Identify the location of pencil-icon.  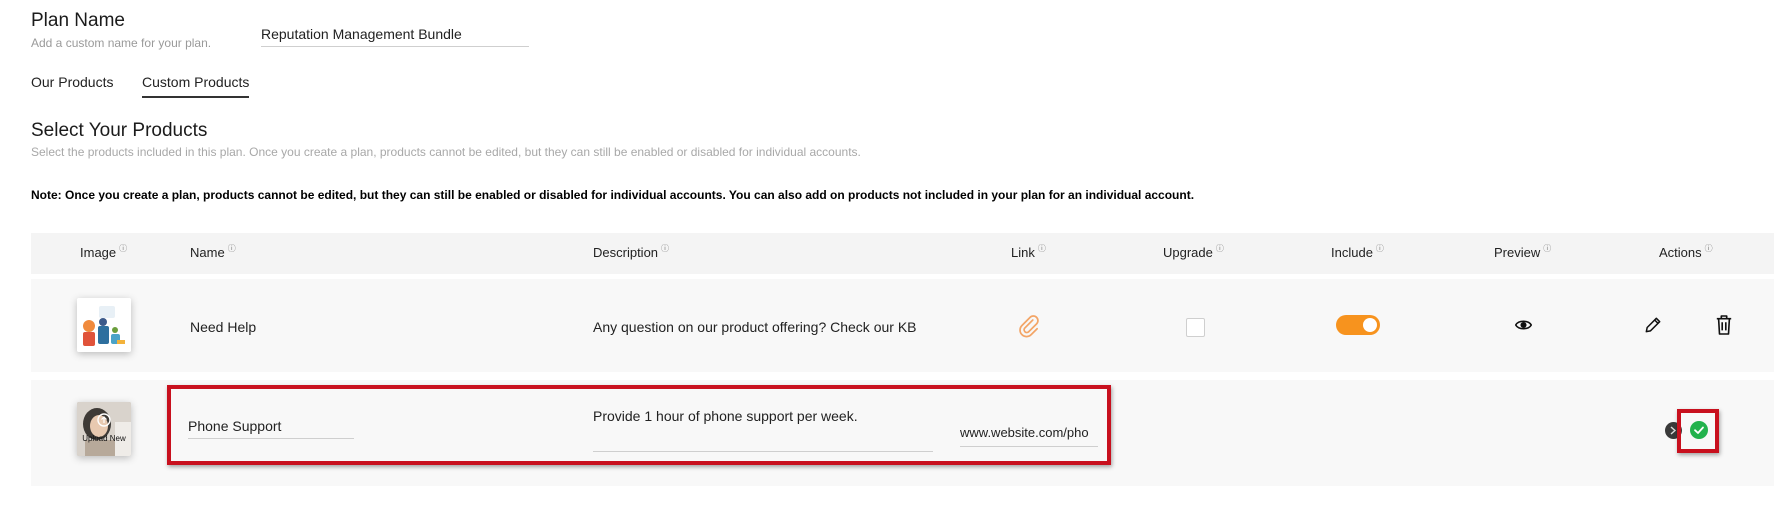
(1653, 327).